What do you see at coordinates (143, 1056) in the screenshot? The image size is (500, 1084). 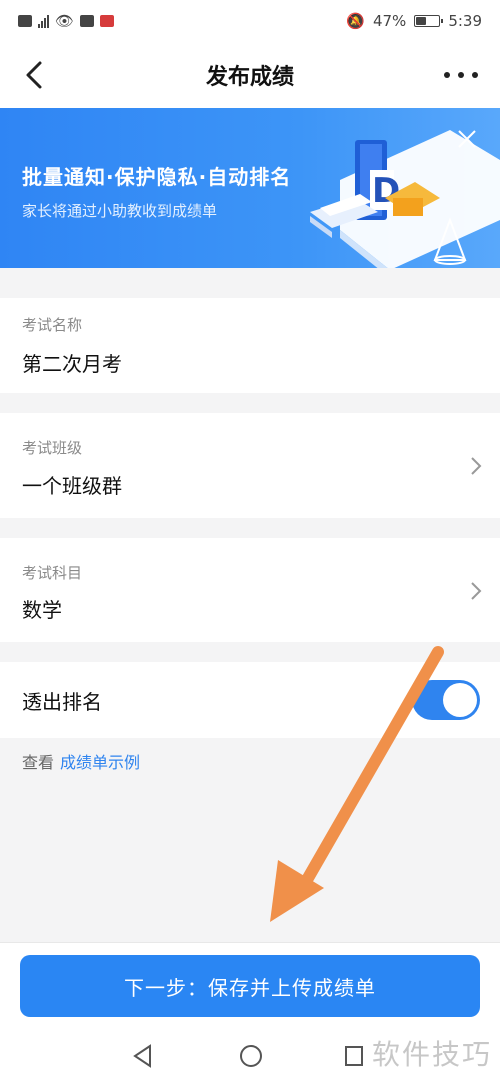 I see `system-back-icon` at bounding box center [143, 1056].